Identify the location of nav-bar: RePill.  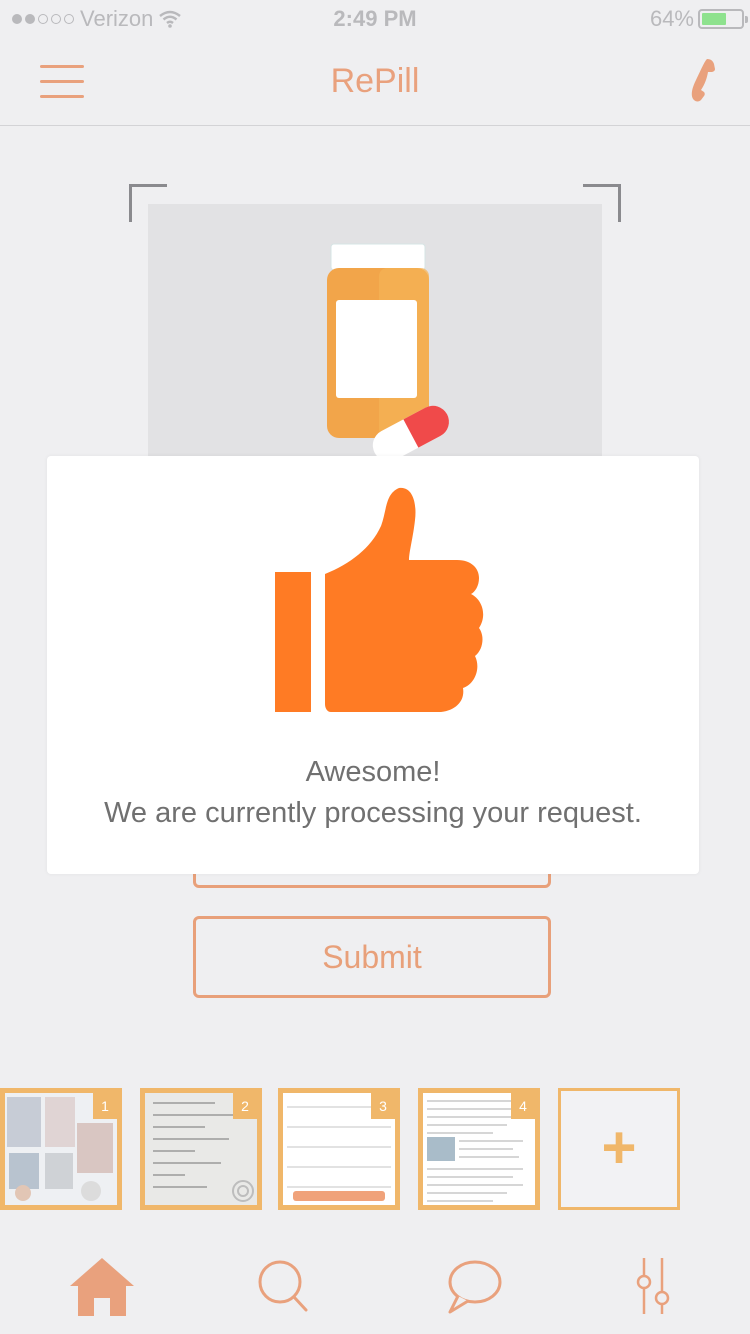
(375, 83).